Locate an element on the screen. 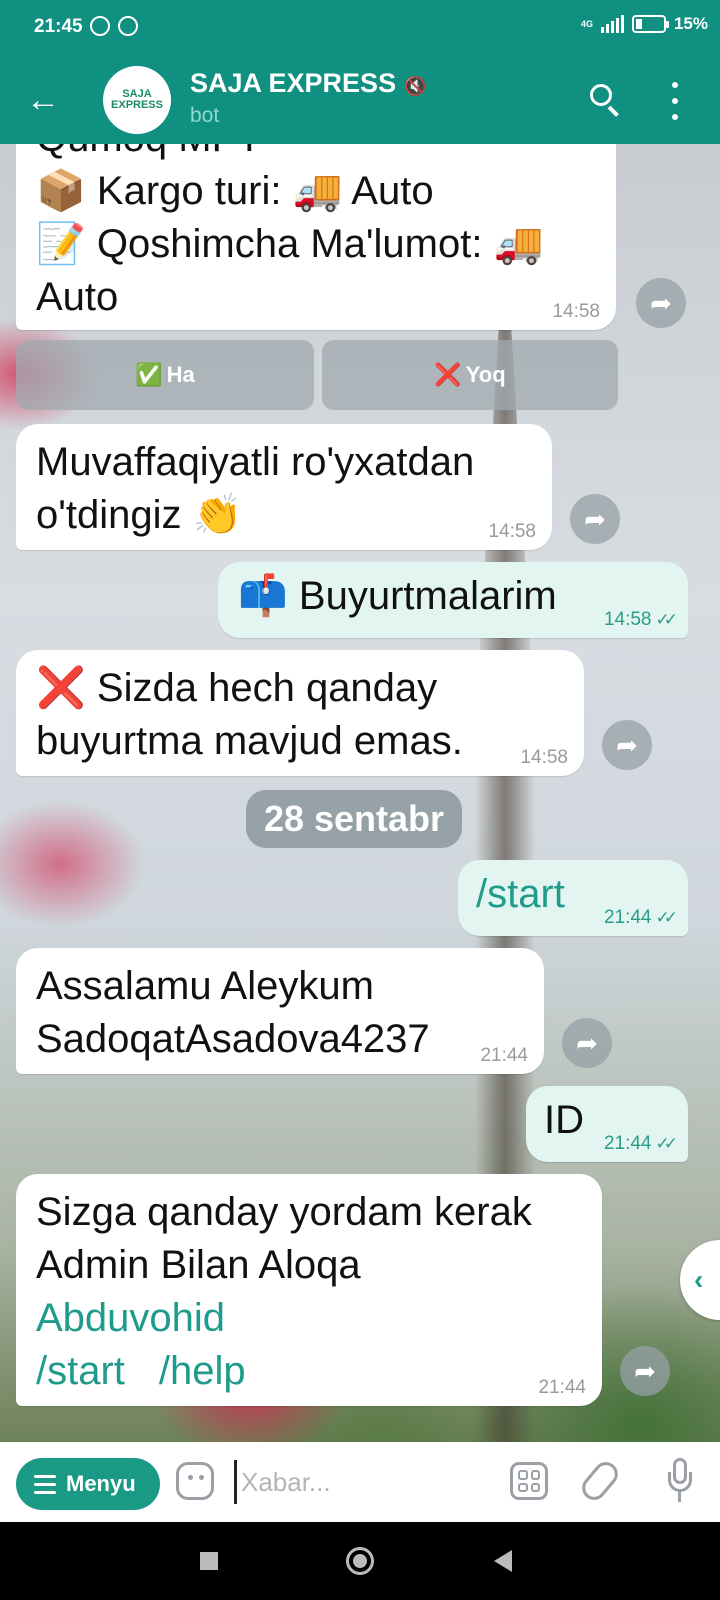 This screenshot has width=720, height=1600. message-time: 14:58 ✓✓ is located at coordinates (640, 619).